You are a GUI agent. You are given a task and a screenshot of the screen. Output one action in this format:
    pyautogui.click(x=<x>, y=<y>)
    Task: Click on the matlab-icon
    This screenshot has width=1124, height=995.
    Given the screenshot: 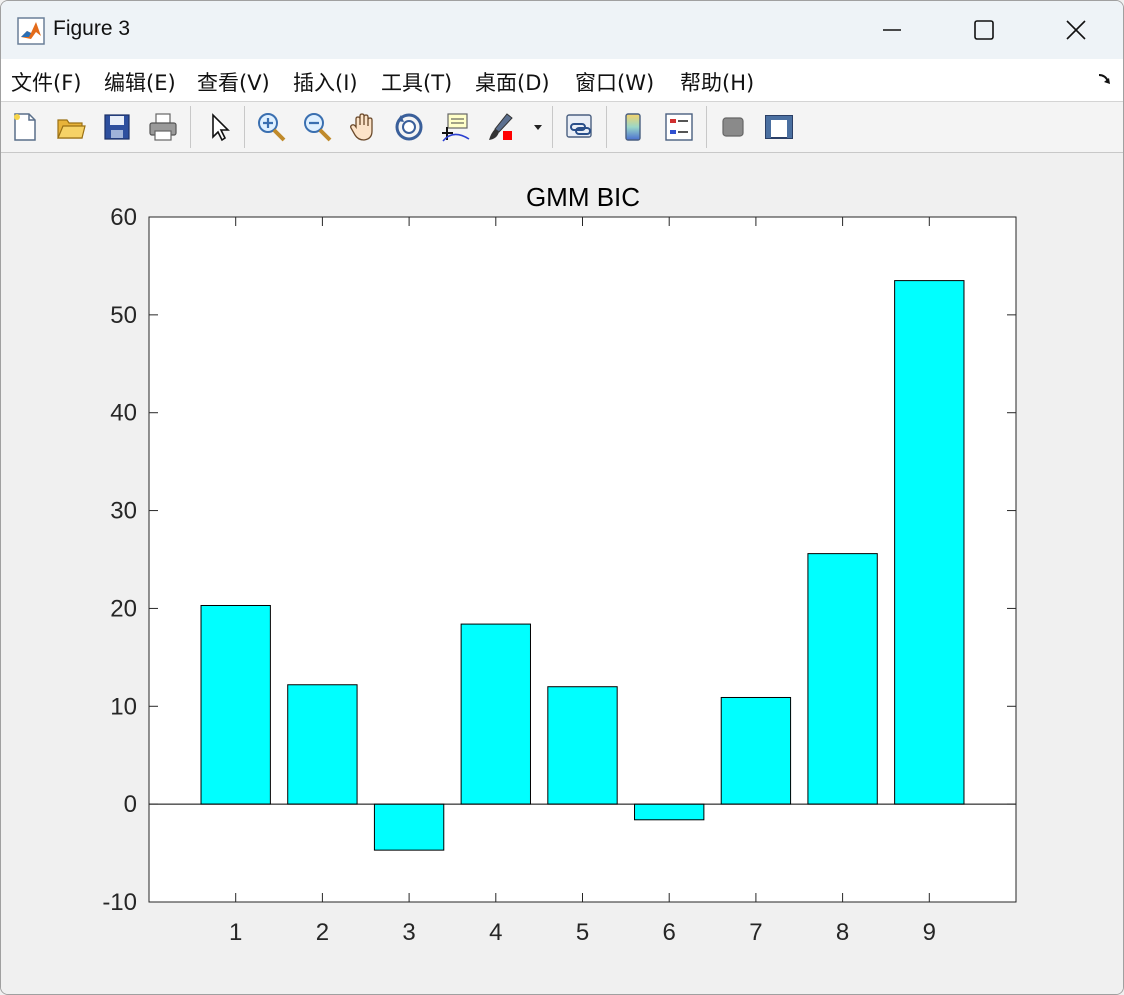 What is the action you would take?
    pyautogui.click(x=31, y=31)
    